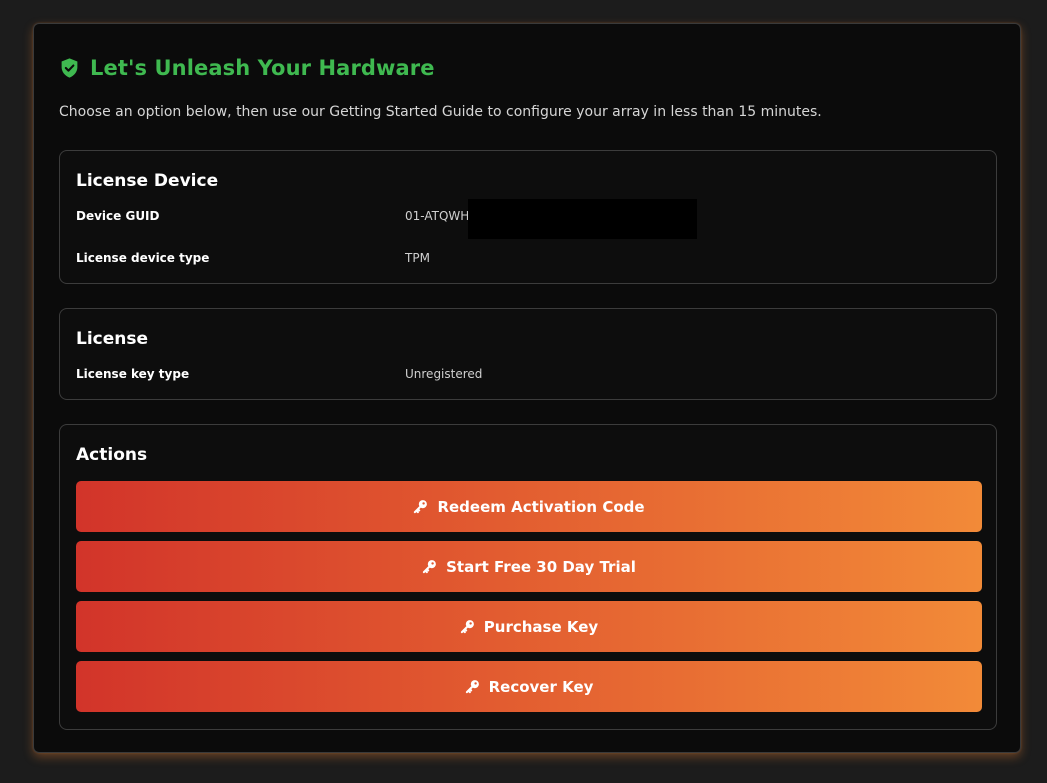 Image resolution: width=1047 pixels, height=783 pixels. What do you see at coordinates (69, 68) in the screenshot?
I see `shield-check-icon` at bounding box center [69, 68].